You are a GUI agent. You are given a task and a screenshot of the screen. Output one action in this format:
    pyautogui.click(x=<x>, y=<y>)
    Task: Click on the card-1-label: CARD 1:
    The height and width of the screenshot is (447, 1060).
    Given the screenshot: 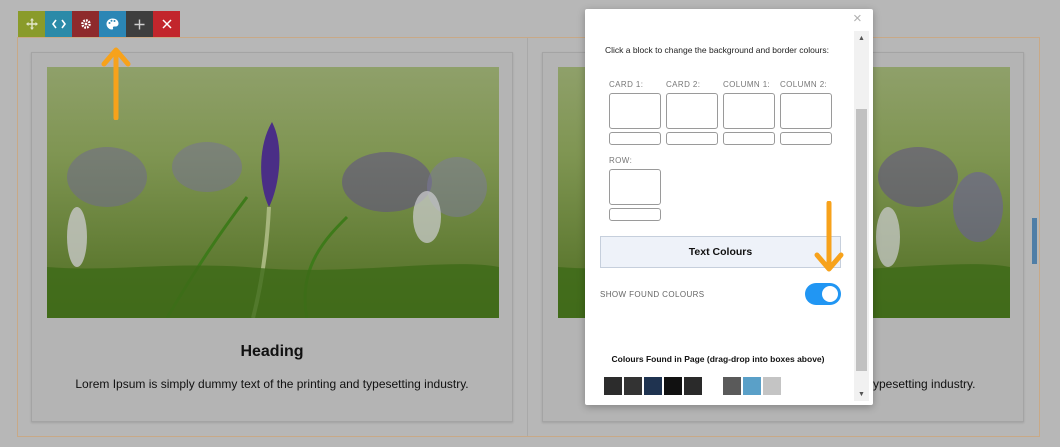 What is the action you would take?
    pyautogui.click(x=626, y=84)
    